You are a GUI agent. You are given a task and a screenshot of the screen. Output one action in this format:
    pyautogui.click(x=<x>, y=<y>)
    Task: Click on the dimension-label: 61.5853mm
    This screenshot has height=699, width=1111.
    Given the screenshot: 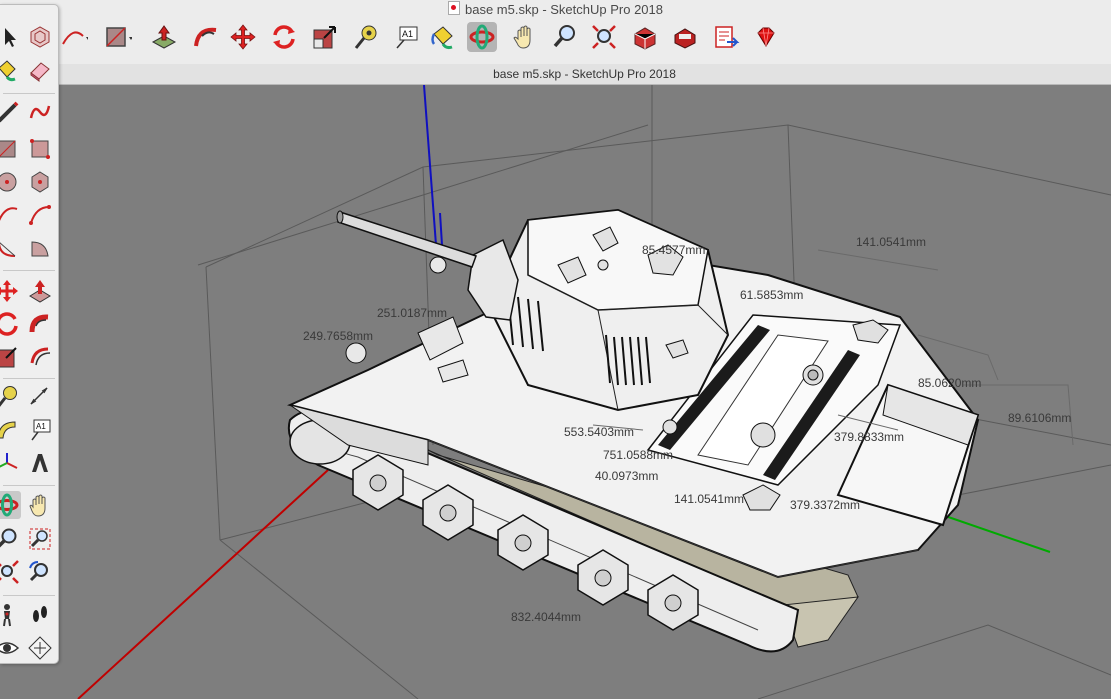 What is the action you would take?
    pyautogui.click(x=771, y=295)
    